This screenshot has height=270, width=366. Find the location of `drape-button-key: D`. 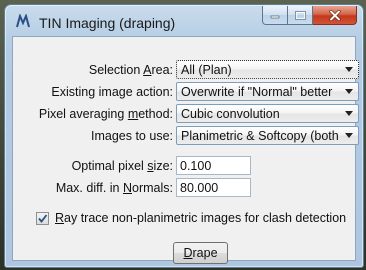

drape-button-key: D is located at coordinates (188, 253).